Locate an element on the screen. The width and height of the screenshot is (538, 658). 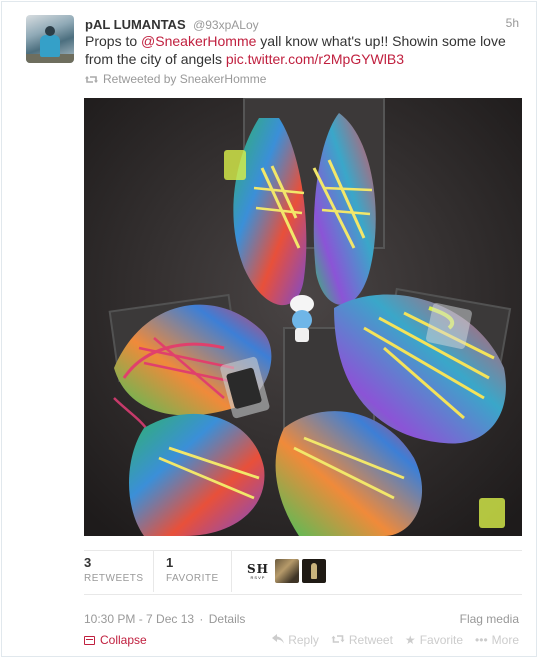
stats-bottom-divider is located at coordinates (303, 594).